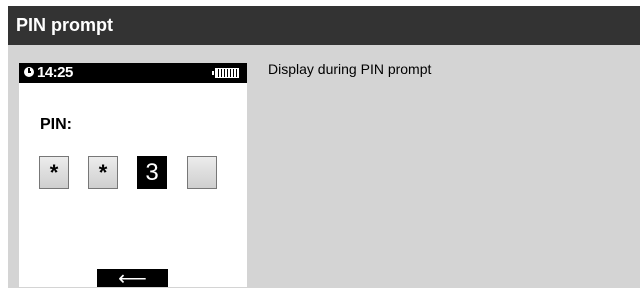  What do you see at coordinates (350, 69) in the screenshot?
I see `description-text: Display during PIN prompt` at bounding box center [350, 69].